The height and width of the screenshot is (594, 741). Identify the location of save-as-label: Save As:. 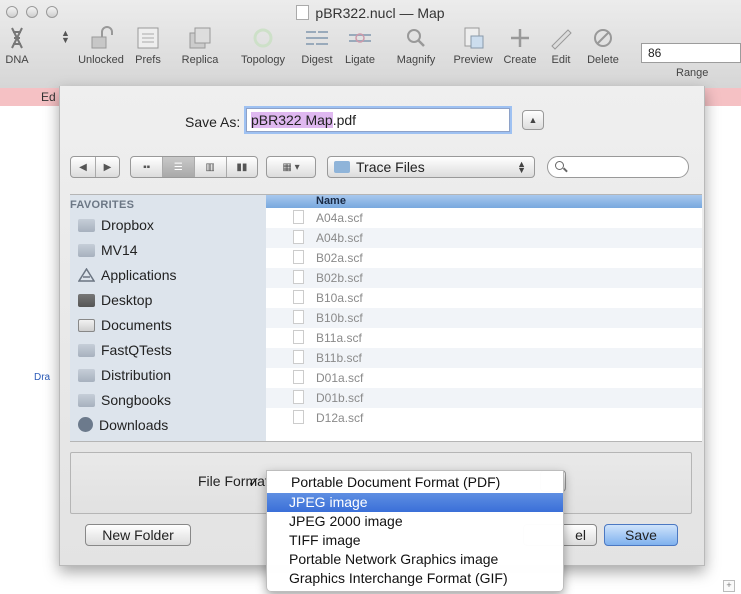
(213, 122).